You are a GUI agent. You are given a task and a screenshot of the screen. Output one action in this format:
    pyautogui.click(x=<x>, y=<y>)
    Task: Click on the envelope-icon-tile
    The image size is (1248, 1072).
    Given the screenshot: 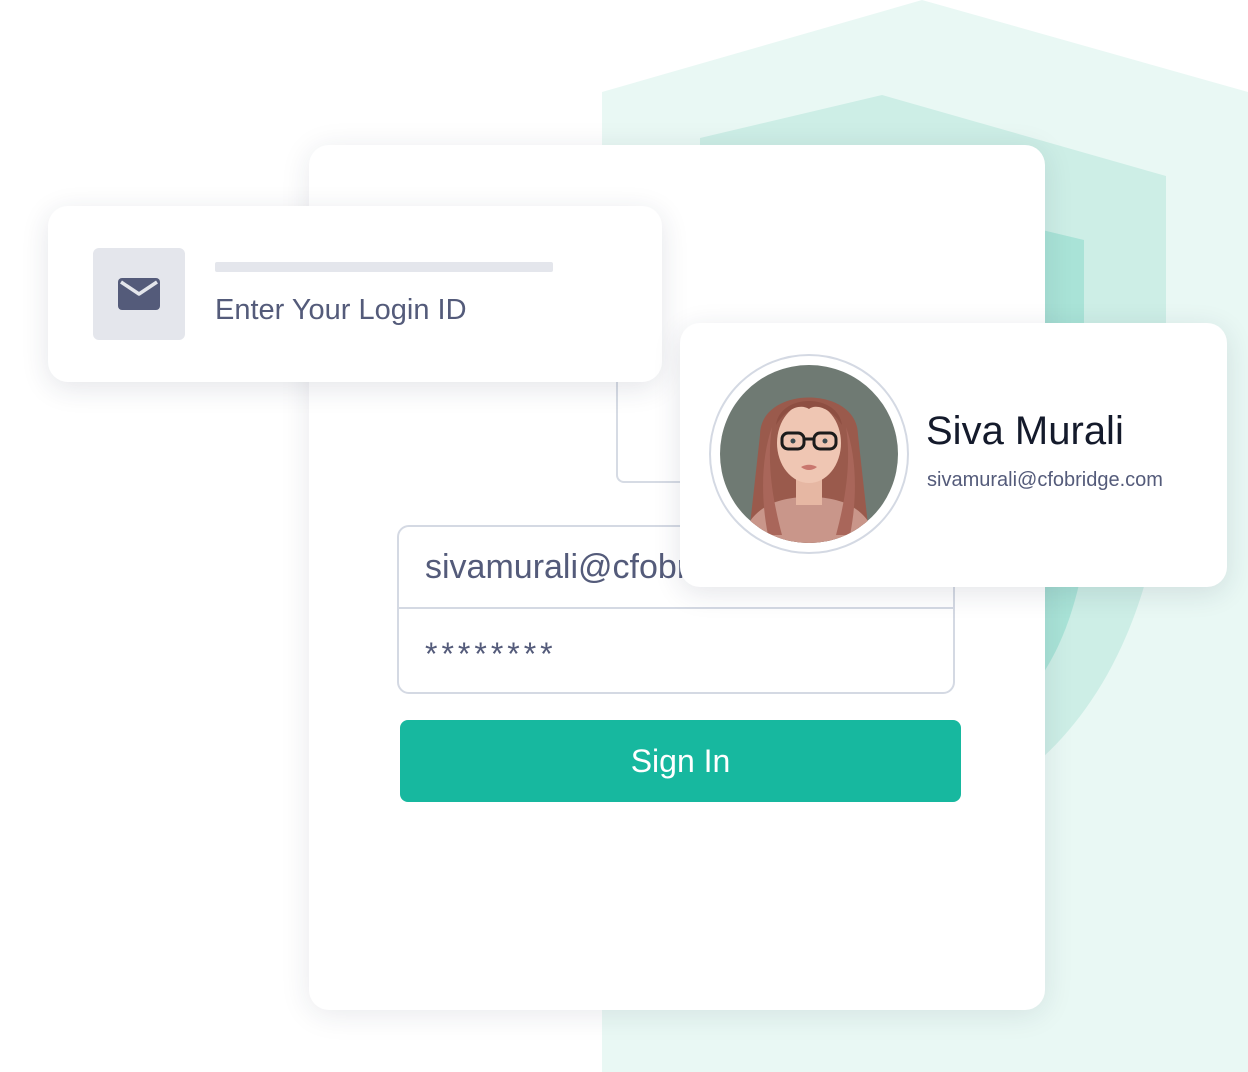 What is the action you would take?
    pyautogui.click(x=139, y=294)
    